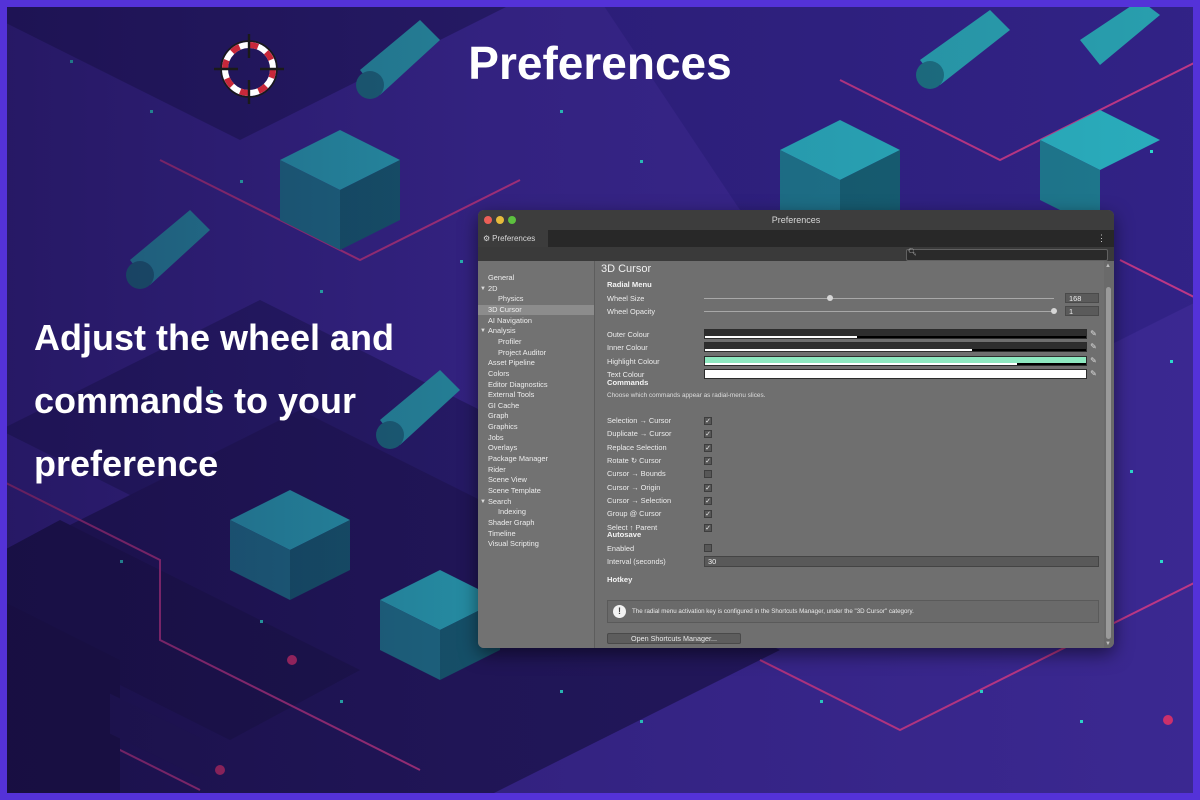 Image resolution: width=1200 pixels, height=800 pixels. I want to click on sidebar-item-editor-diagnostics: Editor Diagnostics, so click(536, 385).